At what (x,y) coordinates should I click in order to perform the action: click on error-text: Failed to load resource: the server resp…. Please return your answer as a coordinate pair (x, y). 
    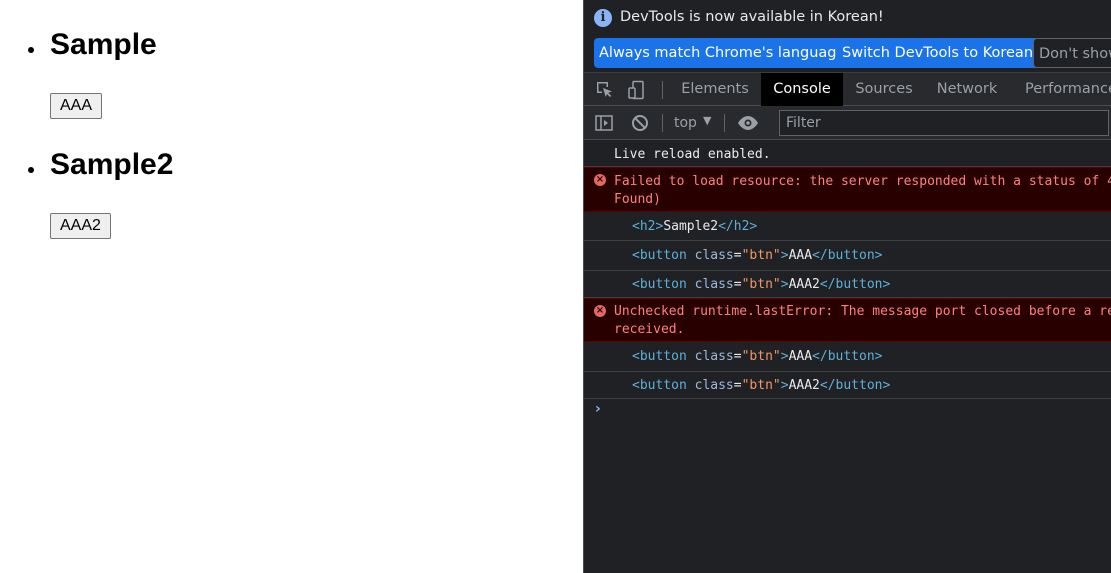
    Looking at the image, I should click on (862, 181).